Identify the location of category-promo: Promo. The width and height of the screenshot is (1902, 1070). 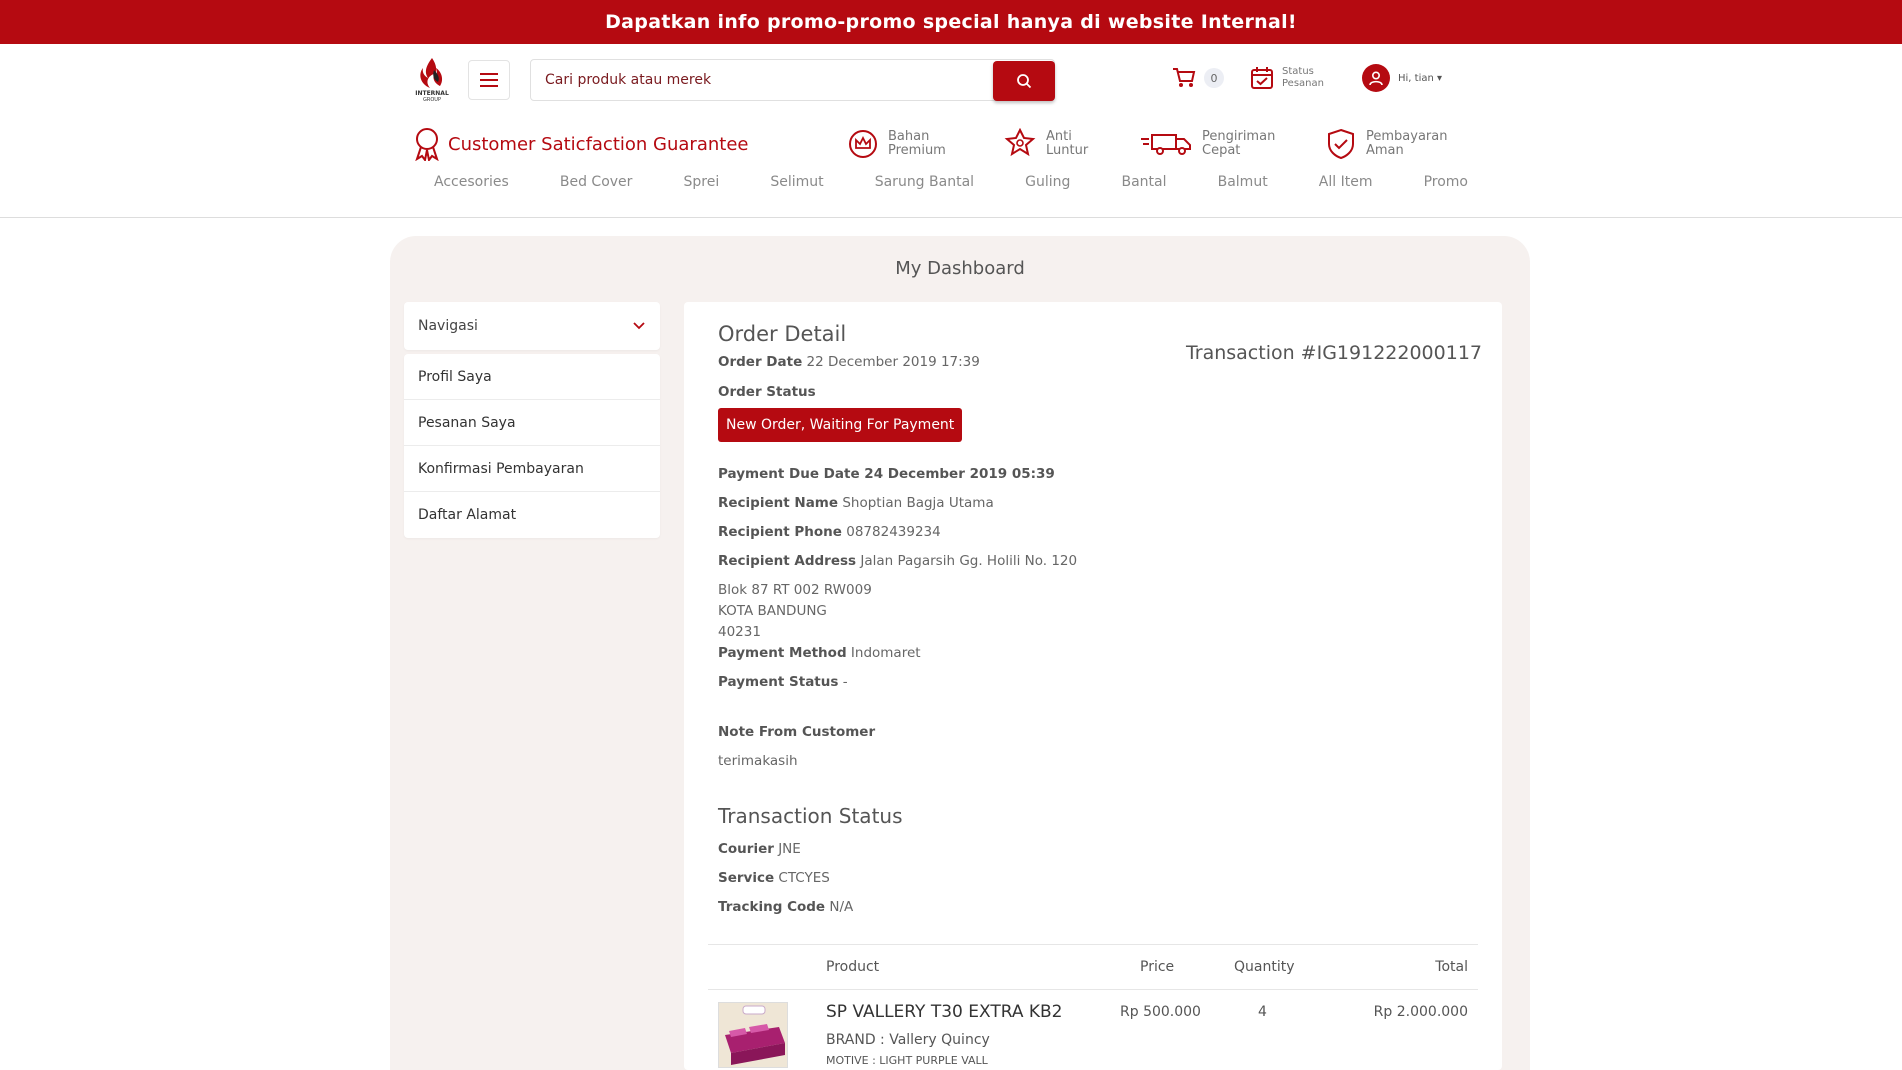
(1446, 186).